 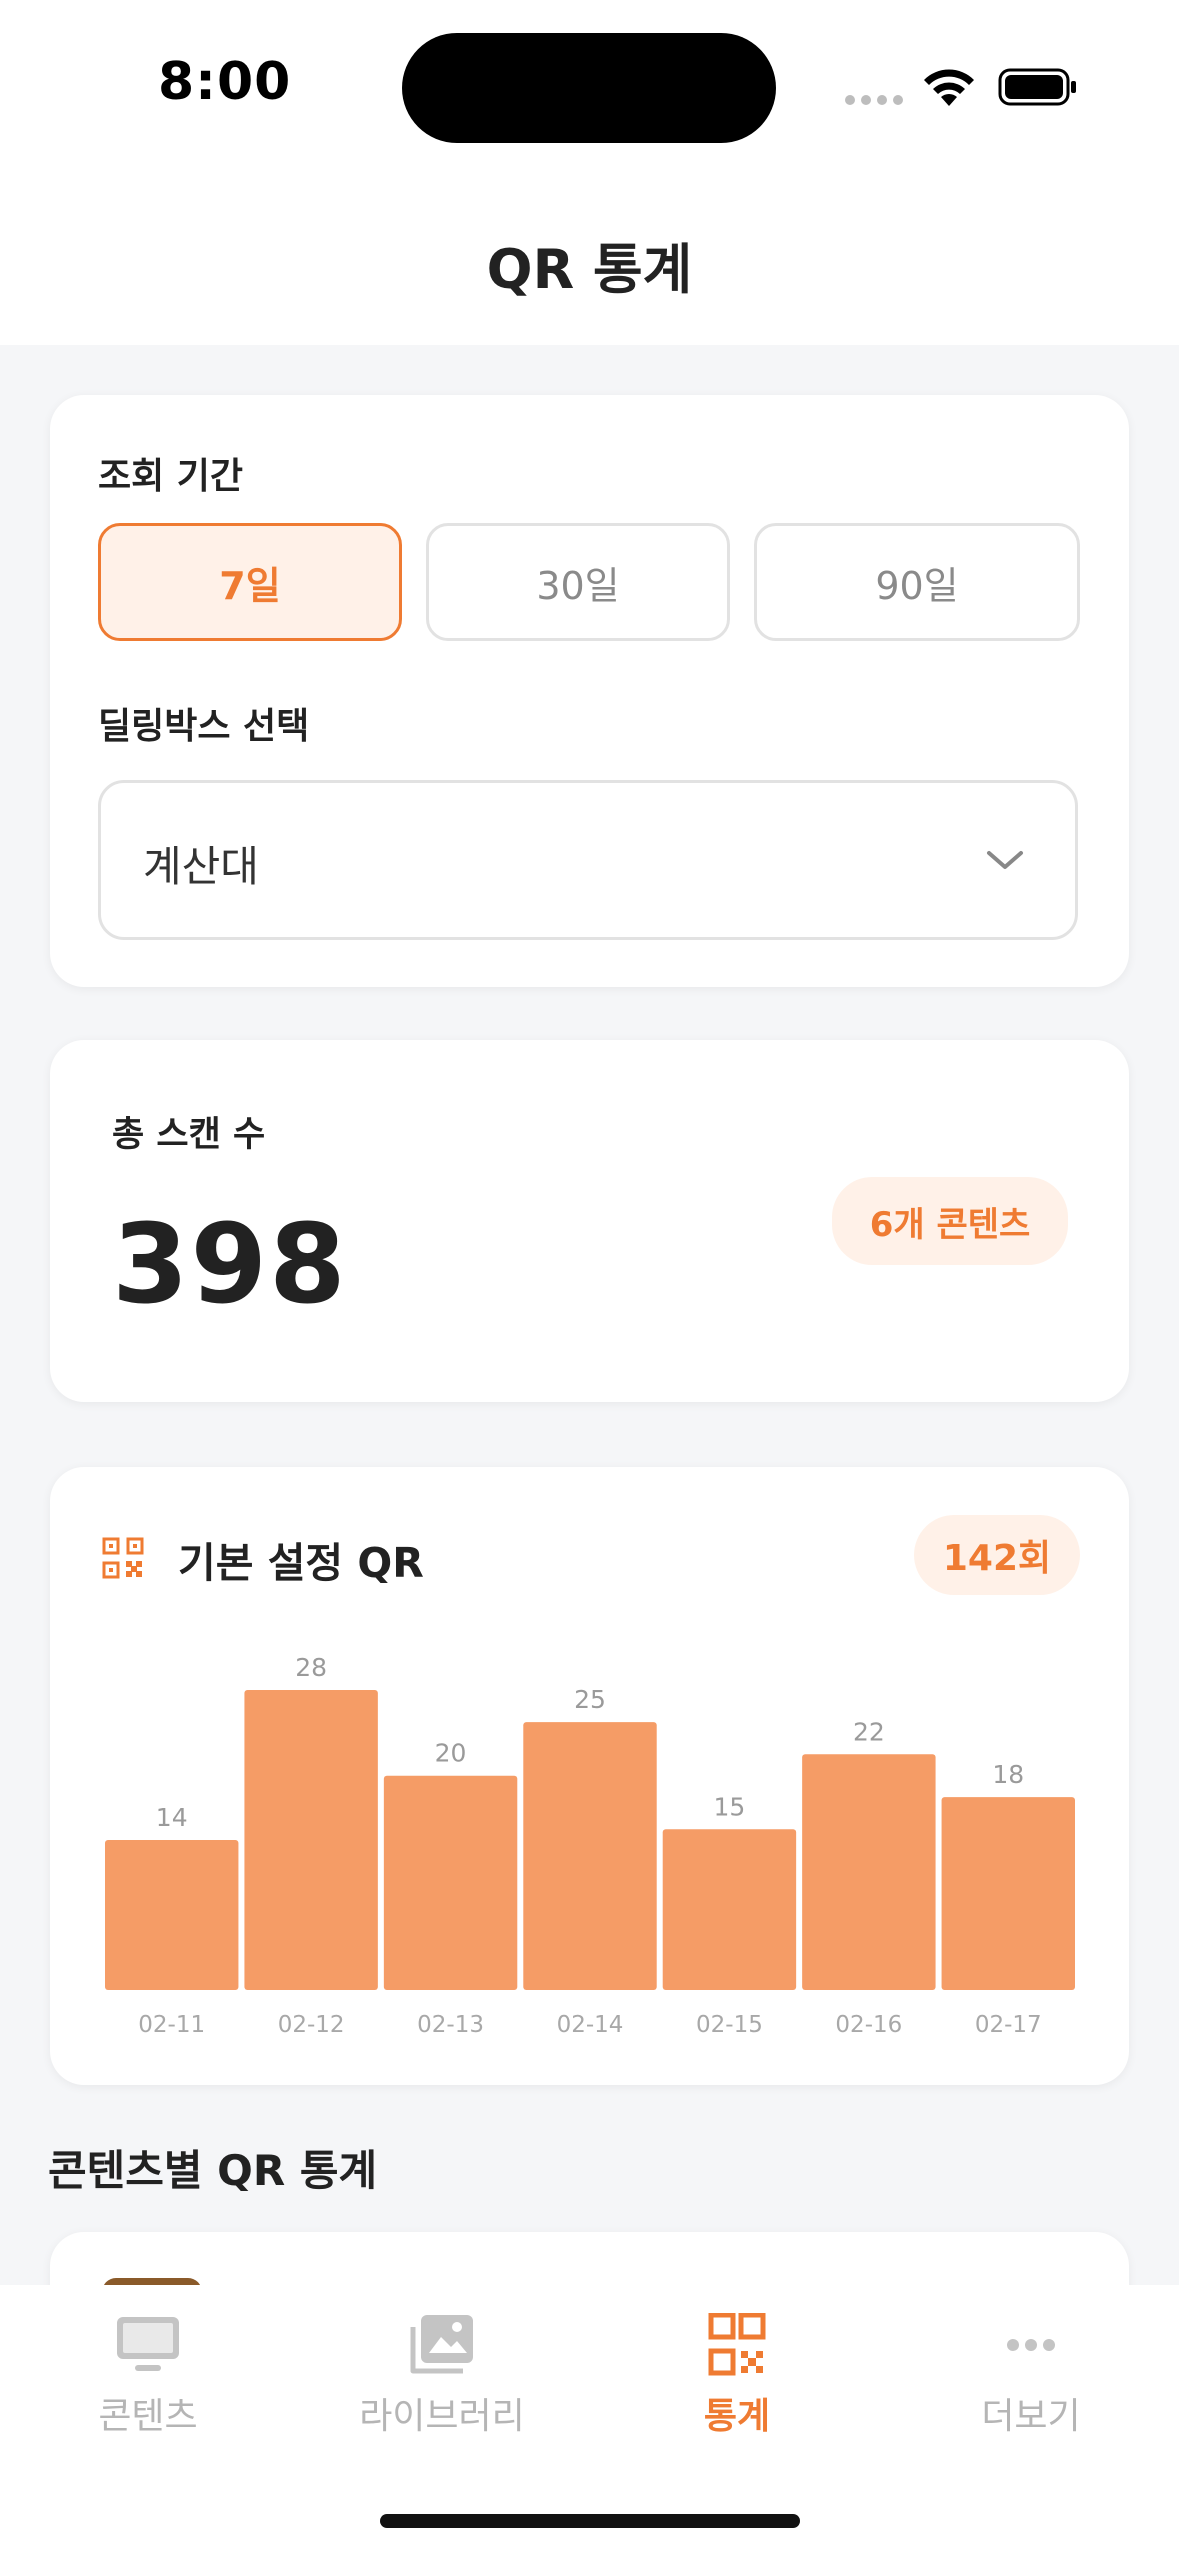 What do you see at coordinates (250, 582) in the screenshot?
I see `period-7d-button: 7일` at bounding box center [250, 582].